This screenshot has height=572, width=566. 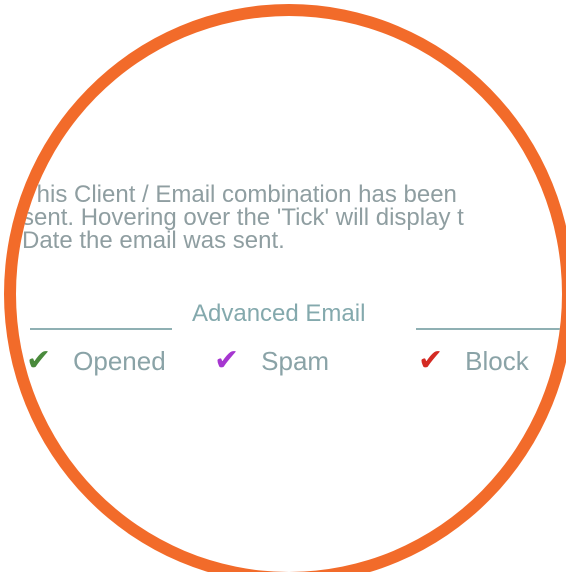 I want to click on legend-label-spam: Spam, so click(x=295, y=360).